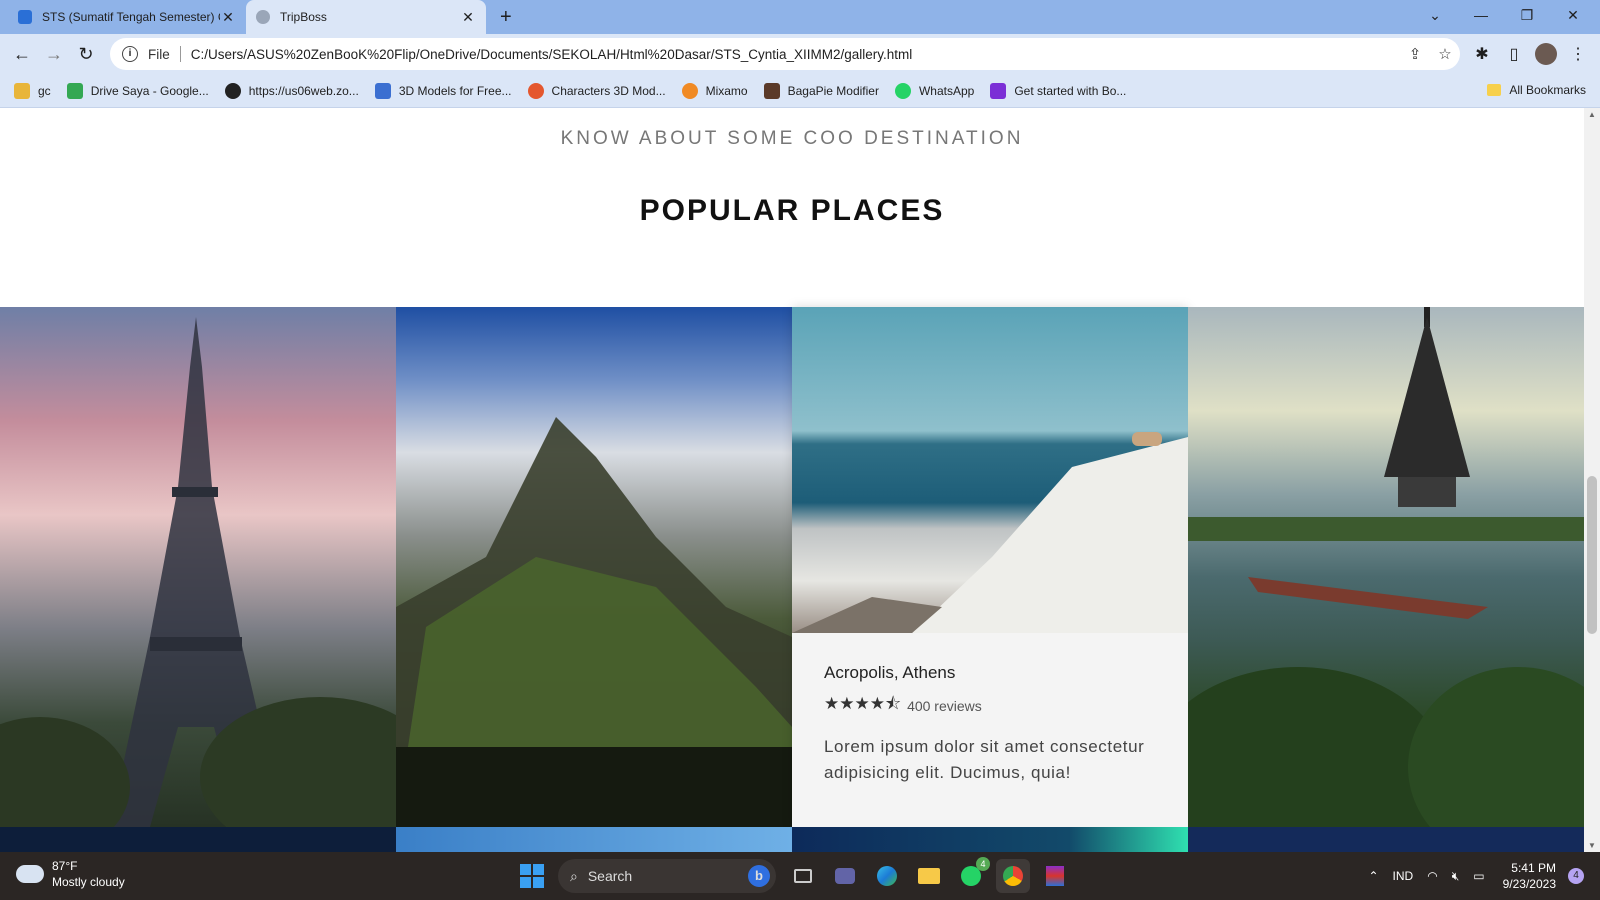 The image size is (1600, 900). What do you see at coordinates (535, 90) in the screenshot?
I see `characters-icon` at bounding box center [535, 90].